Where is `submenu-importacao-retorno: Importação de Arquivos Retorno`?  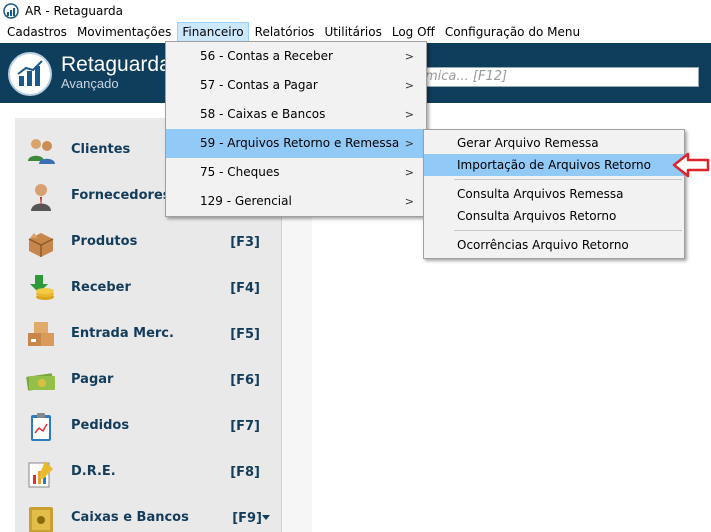 submenu-importacao-retorno: Importação de Arquivos Retorno is located at coordinates (554, 165).